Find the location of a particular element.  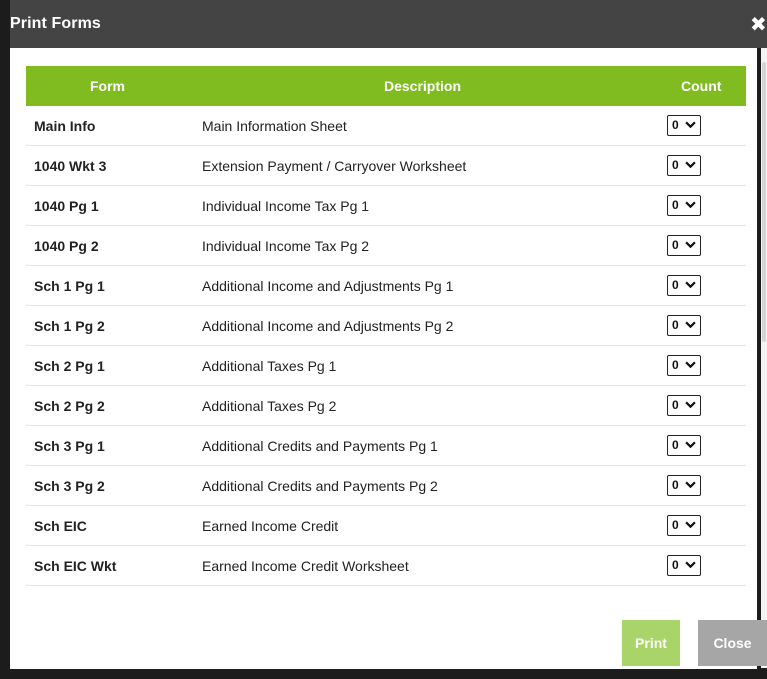

scrollbar is located at coordinates (764, 358).